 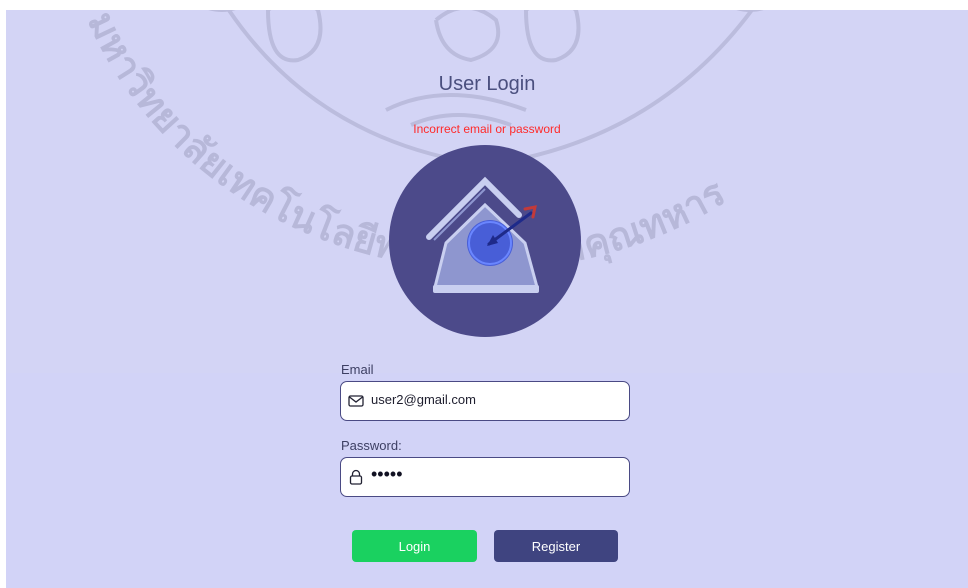 What do you see at coordinates (487, 129) in the screenshot?
I see `error-message: Incorrect email or password` at bounding box center [487, 129].